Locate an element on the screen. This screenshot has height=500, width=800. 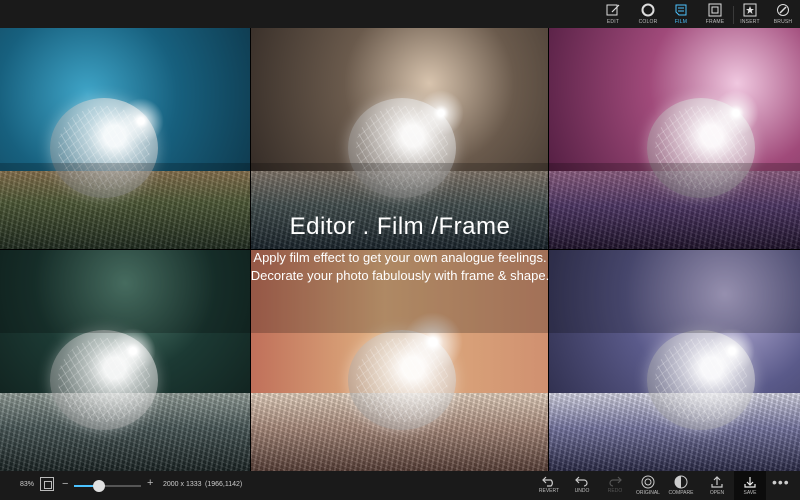
film-tool: FILM is located at coordinates (681, 15).